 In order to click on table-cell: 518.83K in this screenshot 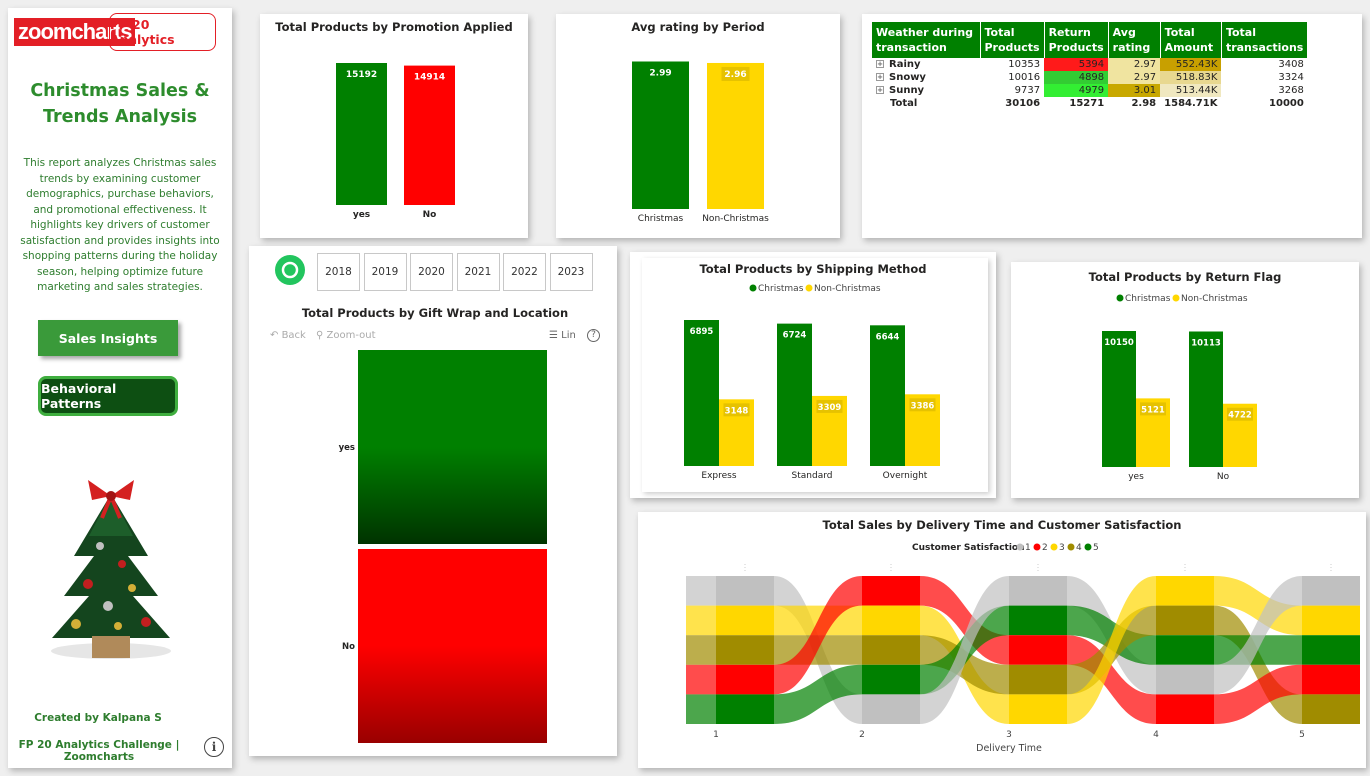, I will do `click(1191, 77)`.